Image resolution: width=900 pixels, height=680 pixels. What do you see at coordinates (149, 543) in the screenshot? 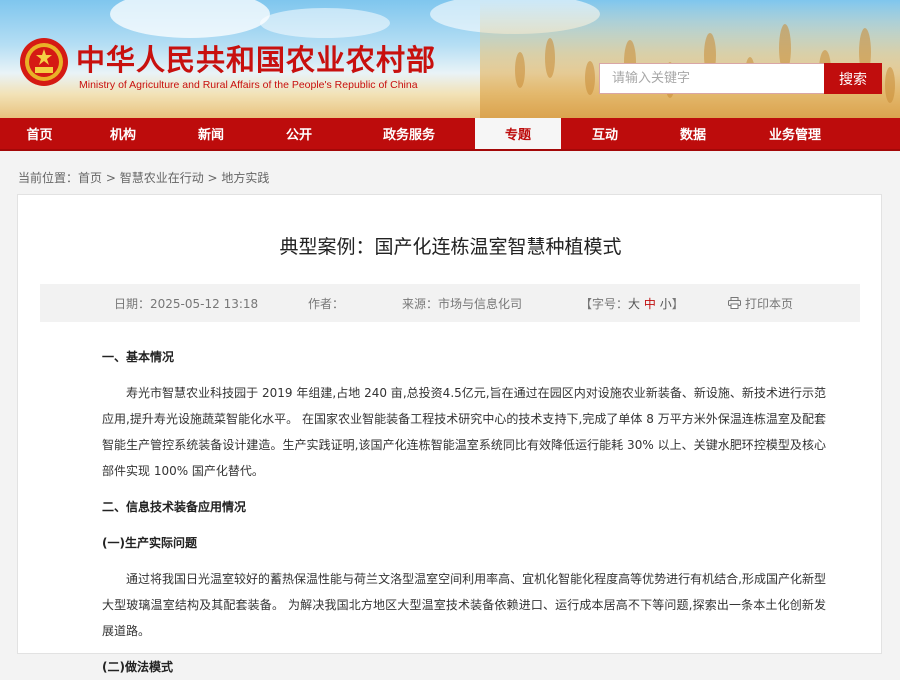
I see `subsection-heading: (一)生产实际问题` at bounding box center [149, 543].